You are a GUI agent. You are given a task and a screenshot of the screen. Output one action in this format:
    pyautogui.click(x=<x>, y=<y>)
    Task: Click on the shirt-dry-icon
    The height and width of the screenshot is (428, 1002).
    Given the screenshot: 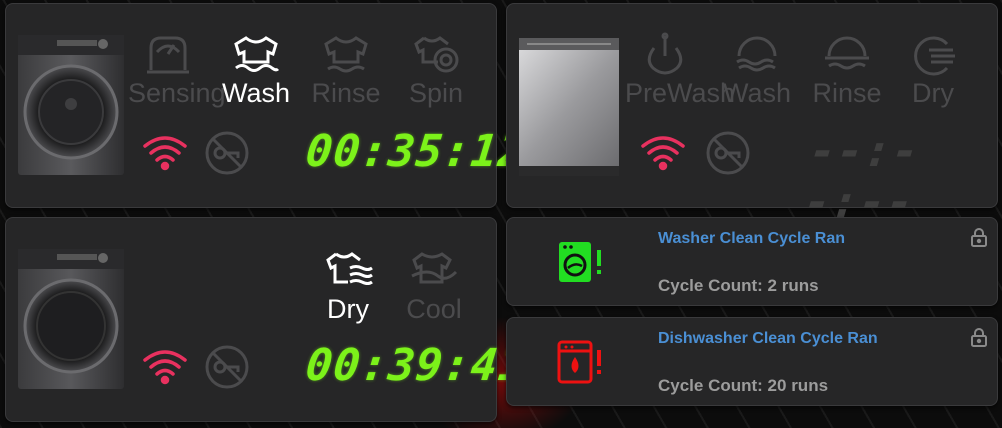 What is the action you would take?
    pyautogui.click(x=349, y=268)
    